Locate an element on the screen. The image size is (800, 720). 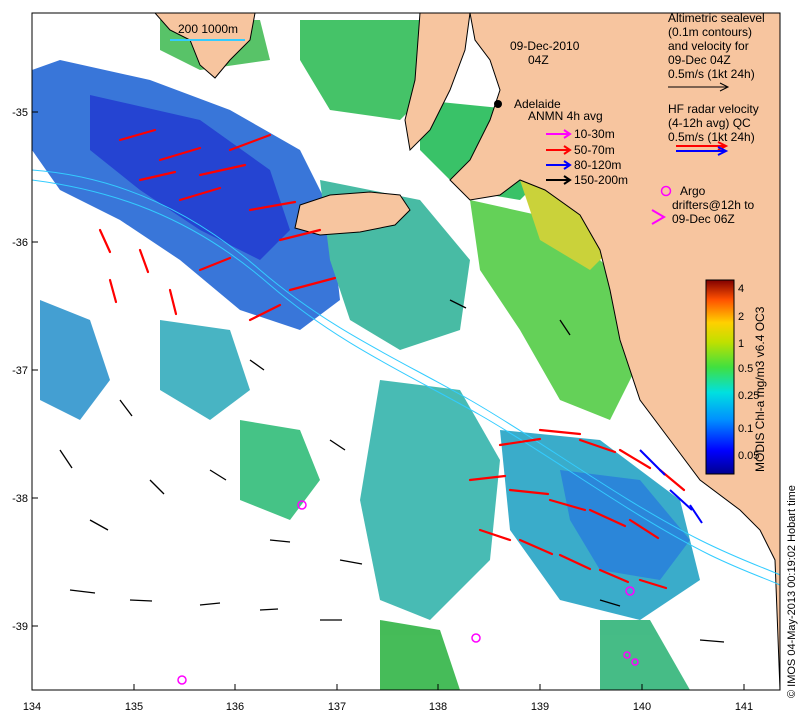
svg-text: 80-120m is located at coordinates (597, 165).